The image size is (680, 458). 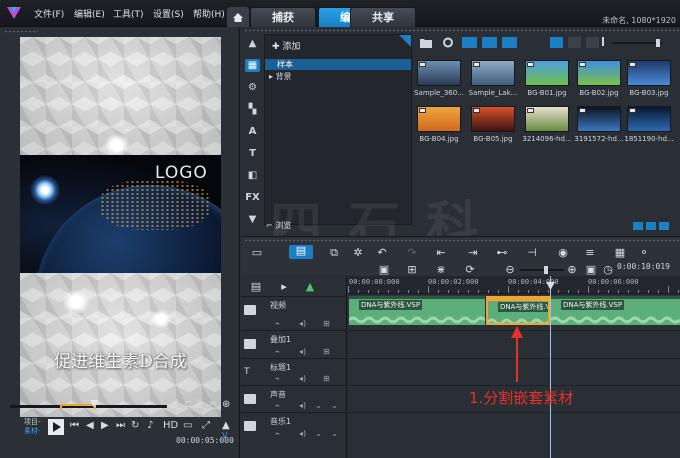 What do you see at coordinates (509, 42) in the screenshot?
I see `audio-filter-icon` at bounding box center [509, 42].